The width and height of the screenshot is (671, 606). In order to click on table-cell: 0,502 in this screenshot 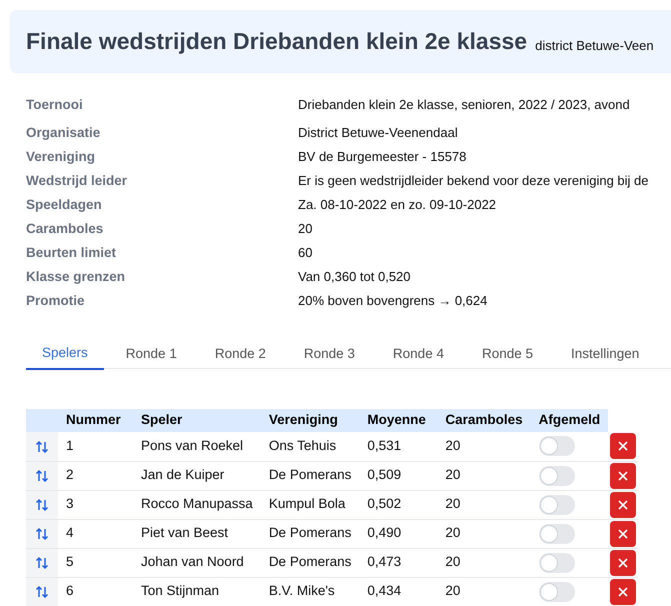, I will do `click(398, 504)`.